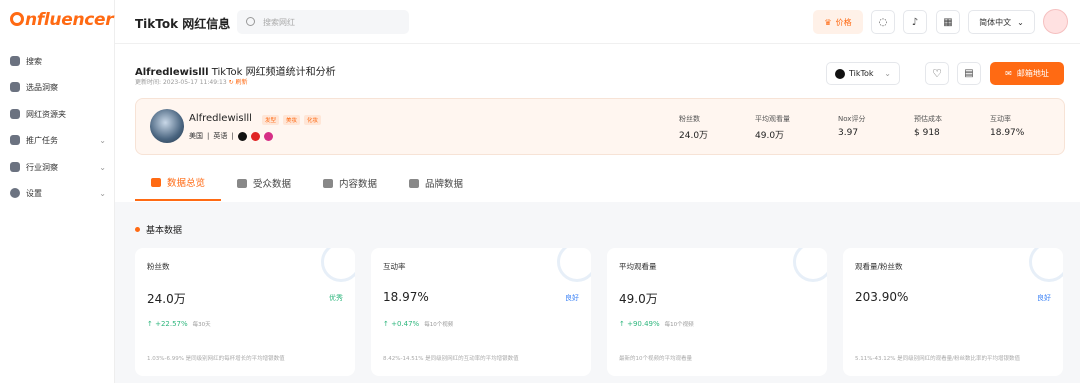  What do you see at coordinates (231, 136) in the screenshot?
I see `kol-meta: 美国 | 英语 |` at bounding box center [231, 136].